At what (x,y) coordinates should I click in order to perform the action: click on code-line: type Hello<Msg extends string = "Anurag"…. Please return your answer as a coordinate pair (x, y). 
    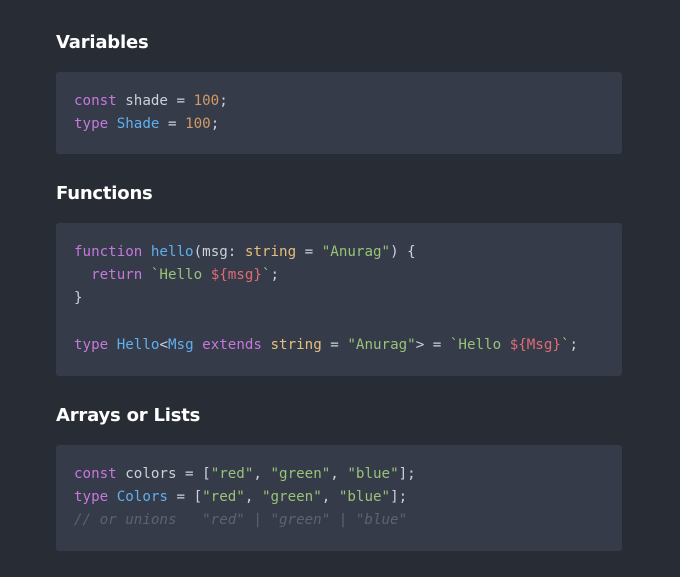
    Looking at the image, I should click on (339, 345).